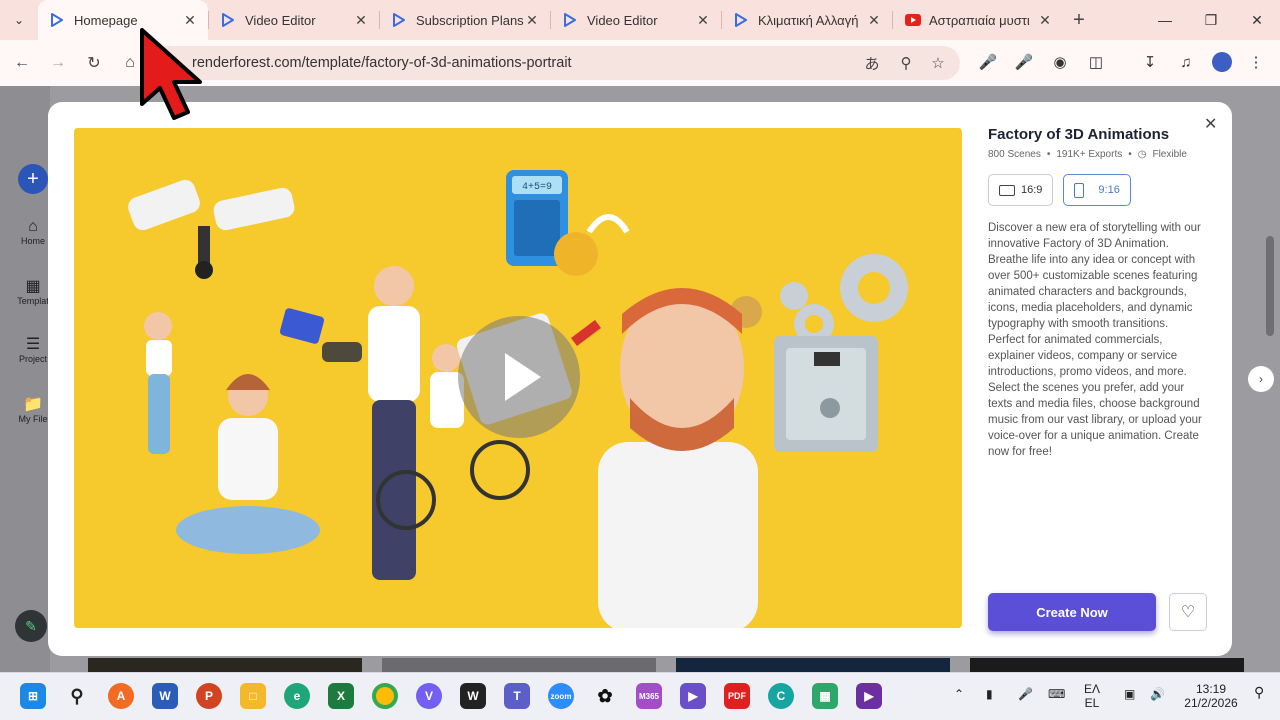 The width and height of the screenshot is (1280, 720). What do you see at coordinates (869, 696) in the screenshot?
I see `video-editor-icon: ▶` at bounding box center [869, 696].